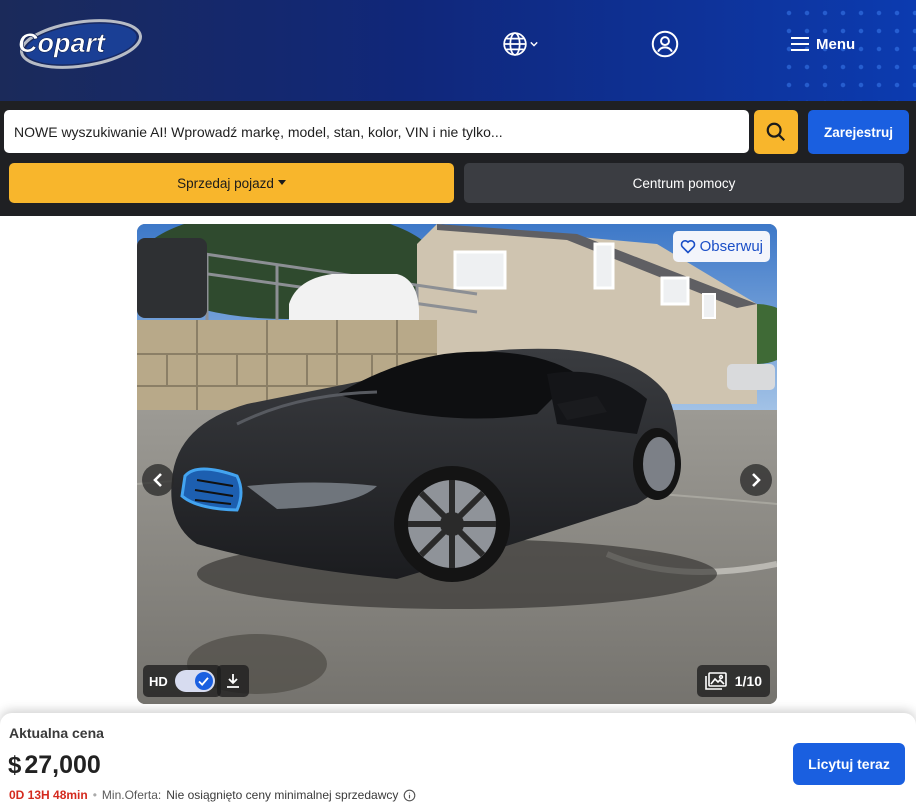 This screenshot has width=916, height=810. What do you see at coordinates (684, 183) in the screenshot?
I see `help-center-button: Centrum pomocy` at bounding box center [684, 183].